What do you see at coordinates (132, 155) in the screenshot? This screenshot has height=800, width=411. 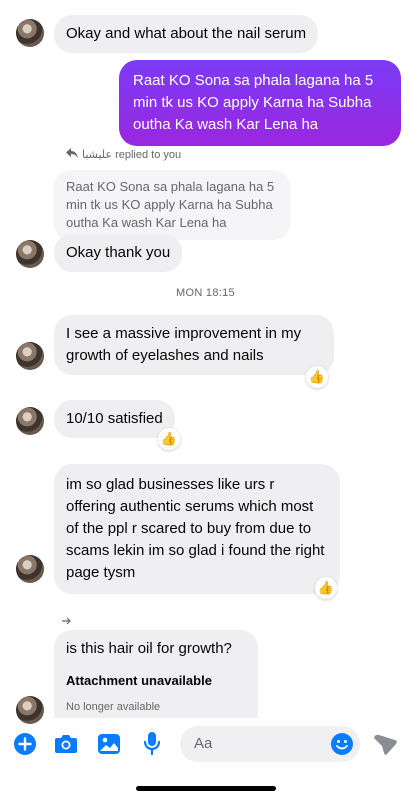 I see `reply-indicator-text: علیشبا replied to you` at bounding box center [132, 155].